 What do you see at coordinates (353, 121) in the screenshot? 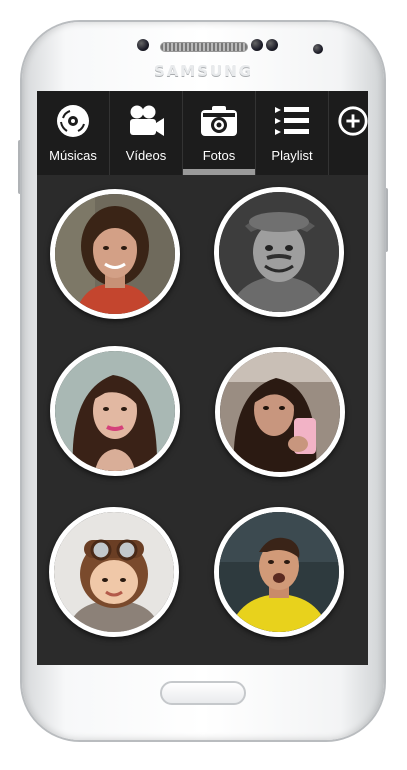
I see `add-circle-icon` at bounding box center [353, 121].